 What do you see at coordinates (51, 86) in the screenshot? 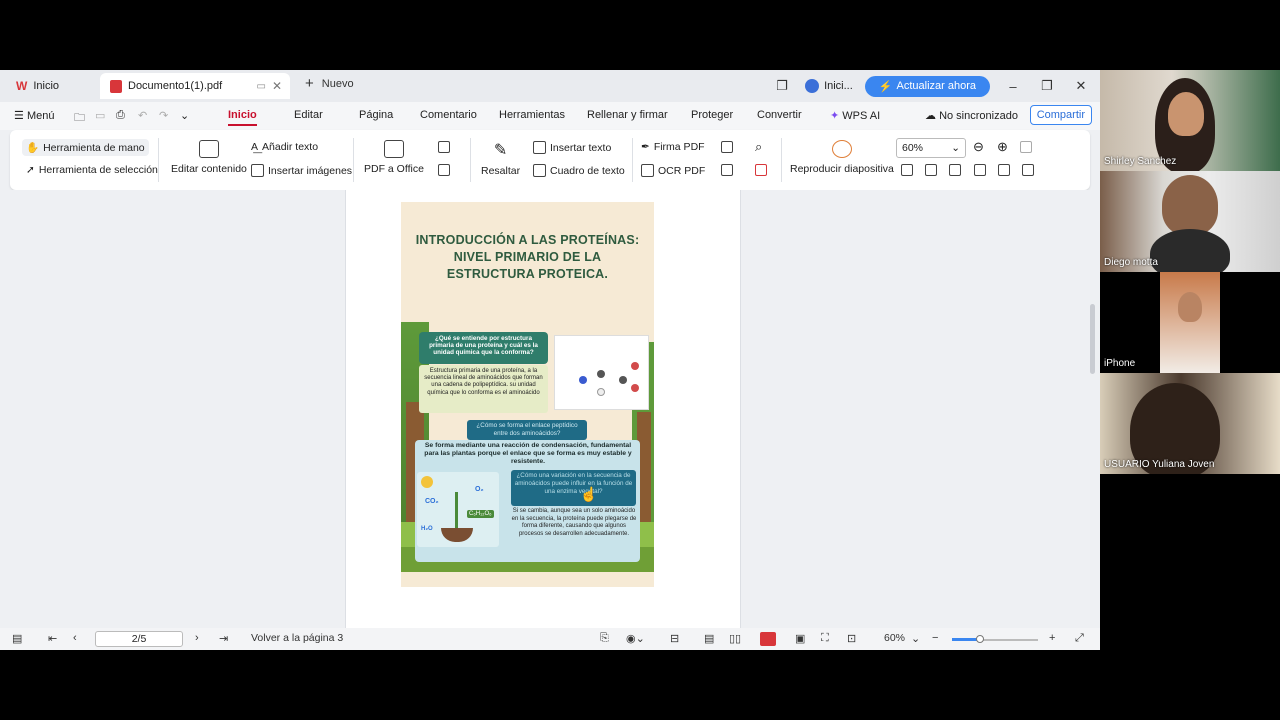
I see `tab-home: W Inicio` at bounding box center [51, 86].